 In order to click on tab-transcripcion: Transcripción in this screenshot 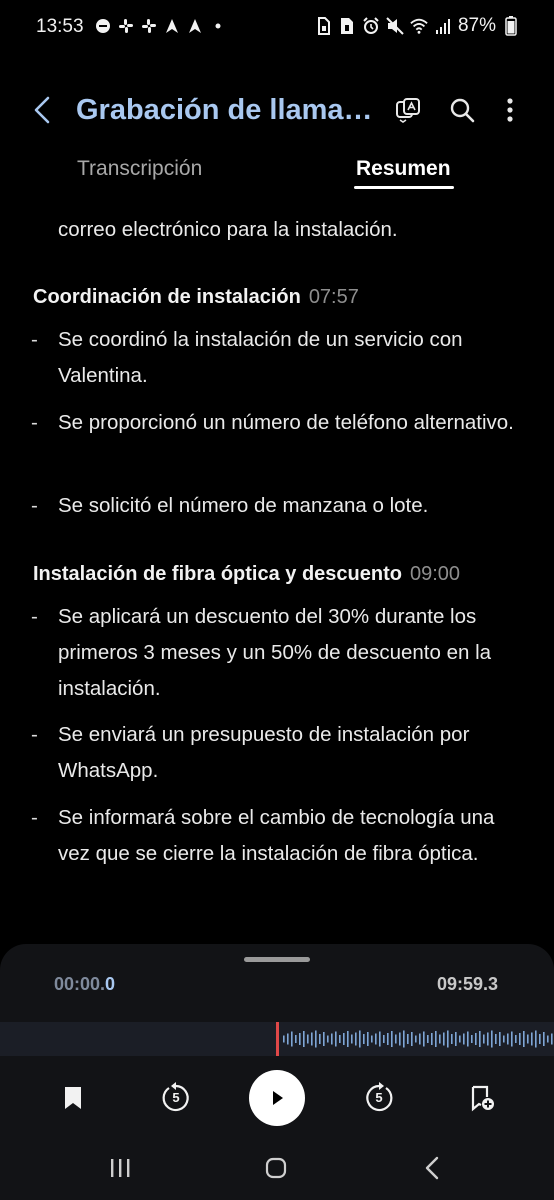, I will do `click(139, 169)`.